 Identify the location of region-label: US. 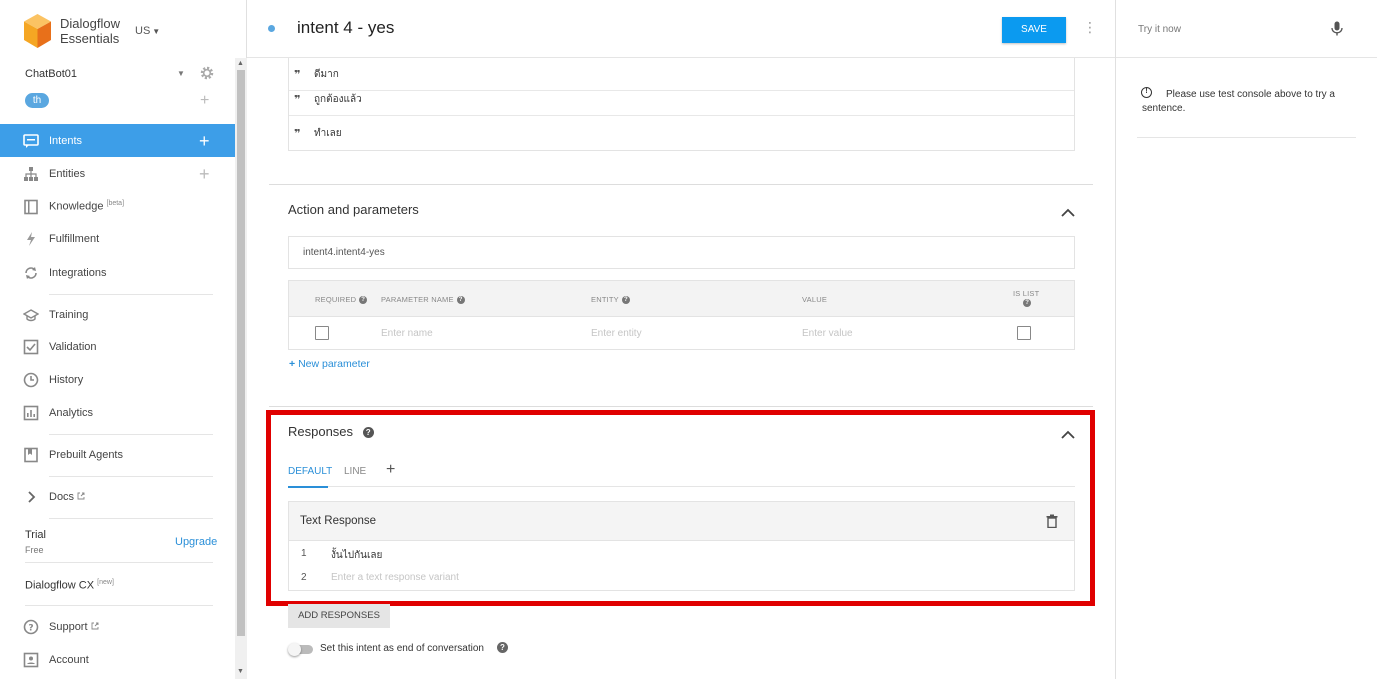
(143, 31).